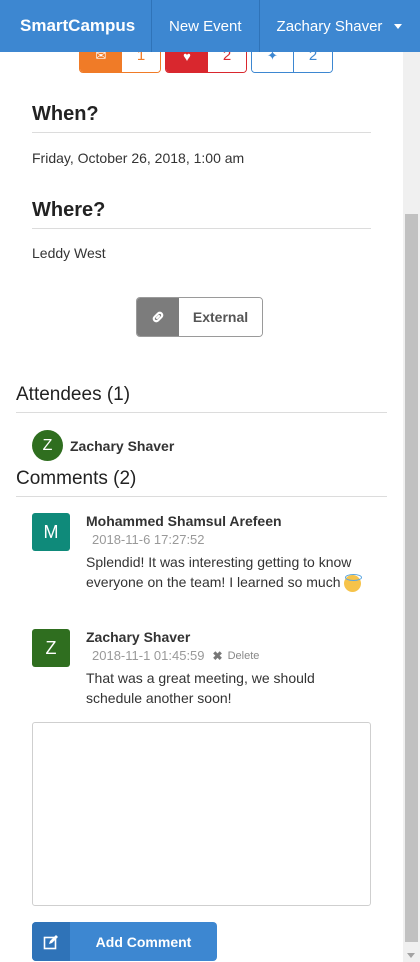  I want to click on smiling-halo-emoji-icon, so click(353, 582).